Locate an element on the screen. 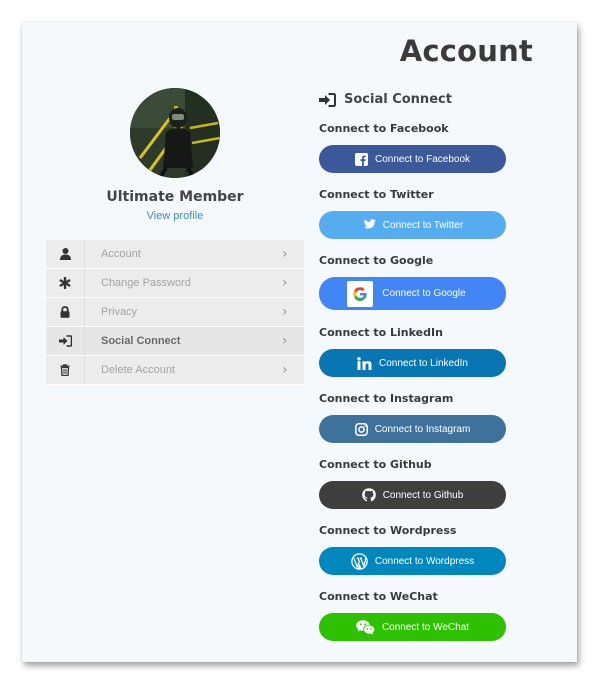  view-profile-link: View profile is located at coordinates (175, 216).